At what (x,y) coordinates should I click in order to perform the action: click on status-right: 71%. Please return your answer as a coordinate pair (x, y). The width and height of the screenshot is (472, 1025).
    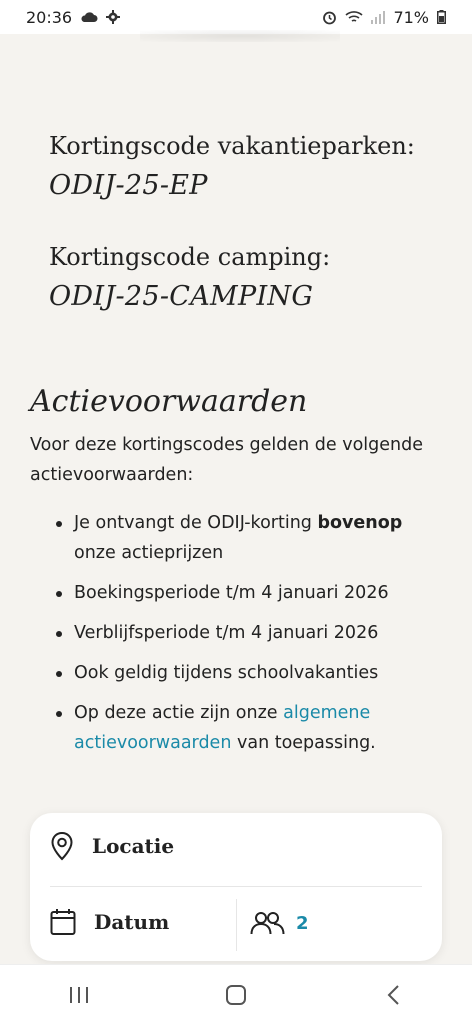
    Looking at the image, I should click on (384, 17).